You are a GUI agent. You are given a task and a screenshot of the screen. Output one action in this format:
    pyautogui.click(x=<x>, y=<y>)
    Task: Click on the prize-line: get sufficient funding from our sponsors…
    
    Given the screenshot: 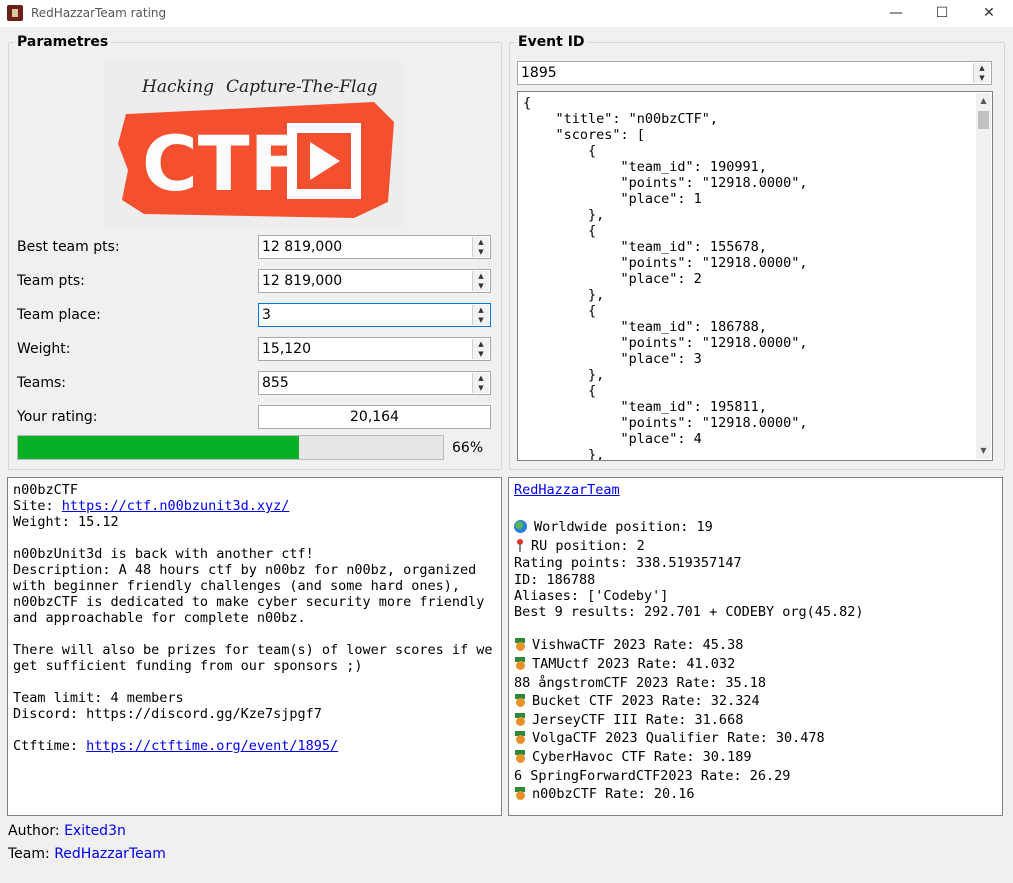 What is the action you would take?
    pyautogui.click(x=188, y=666)
    